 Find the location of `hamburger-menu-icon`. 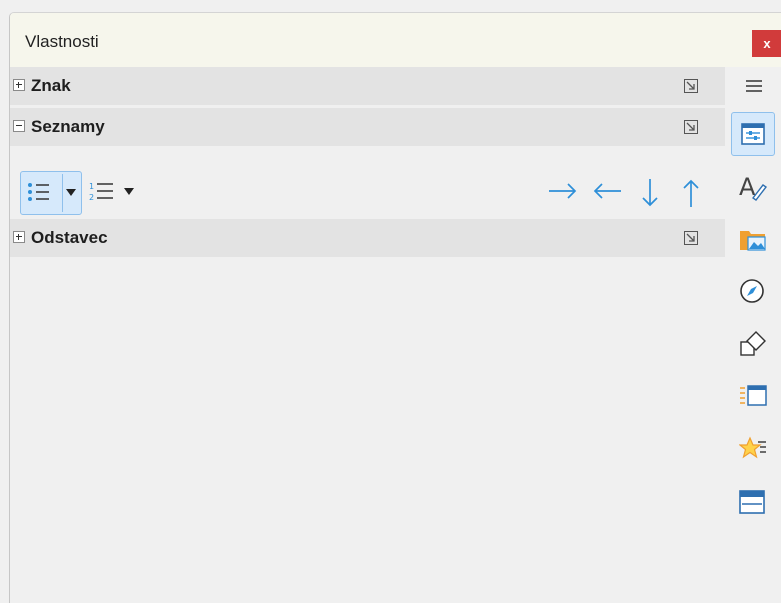

hamburger-menu-icon is located at coordinates (754, 86).